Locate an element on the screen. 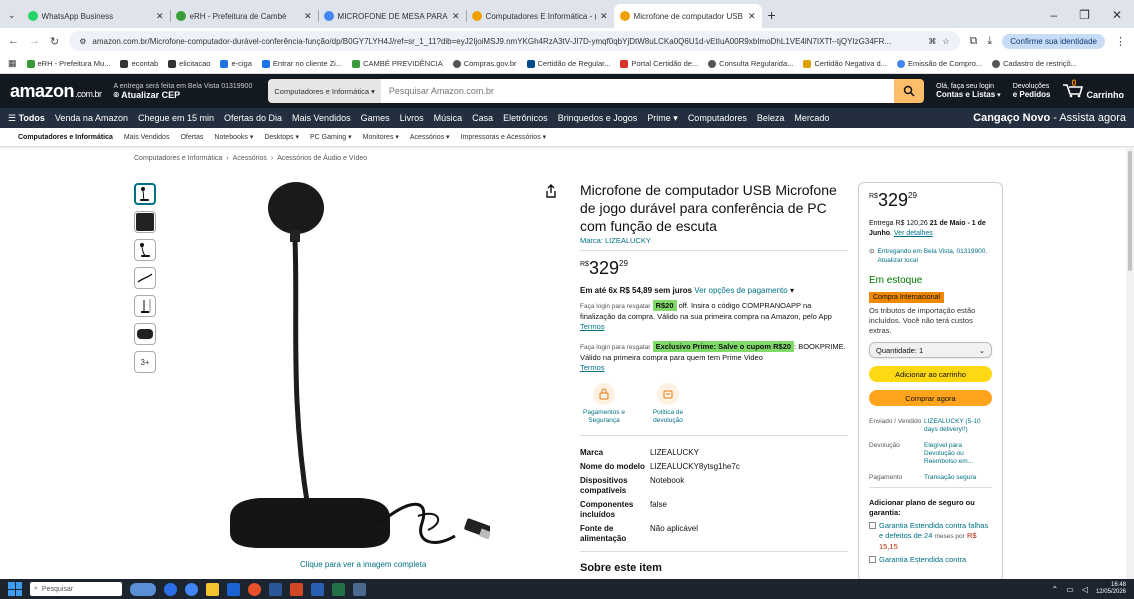 The width and height of the screenshot is (1134, 599). network-icon: ▭ is located at coordinates (1070, 589).